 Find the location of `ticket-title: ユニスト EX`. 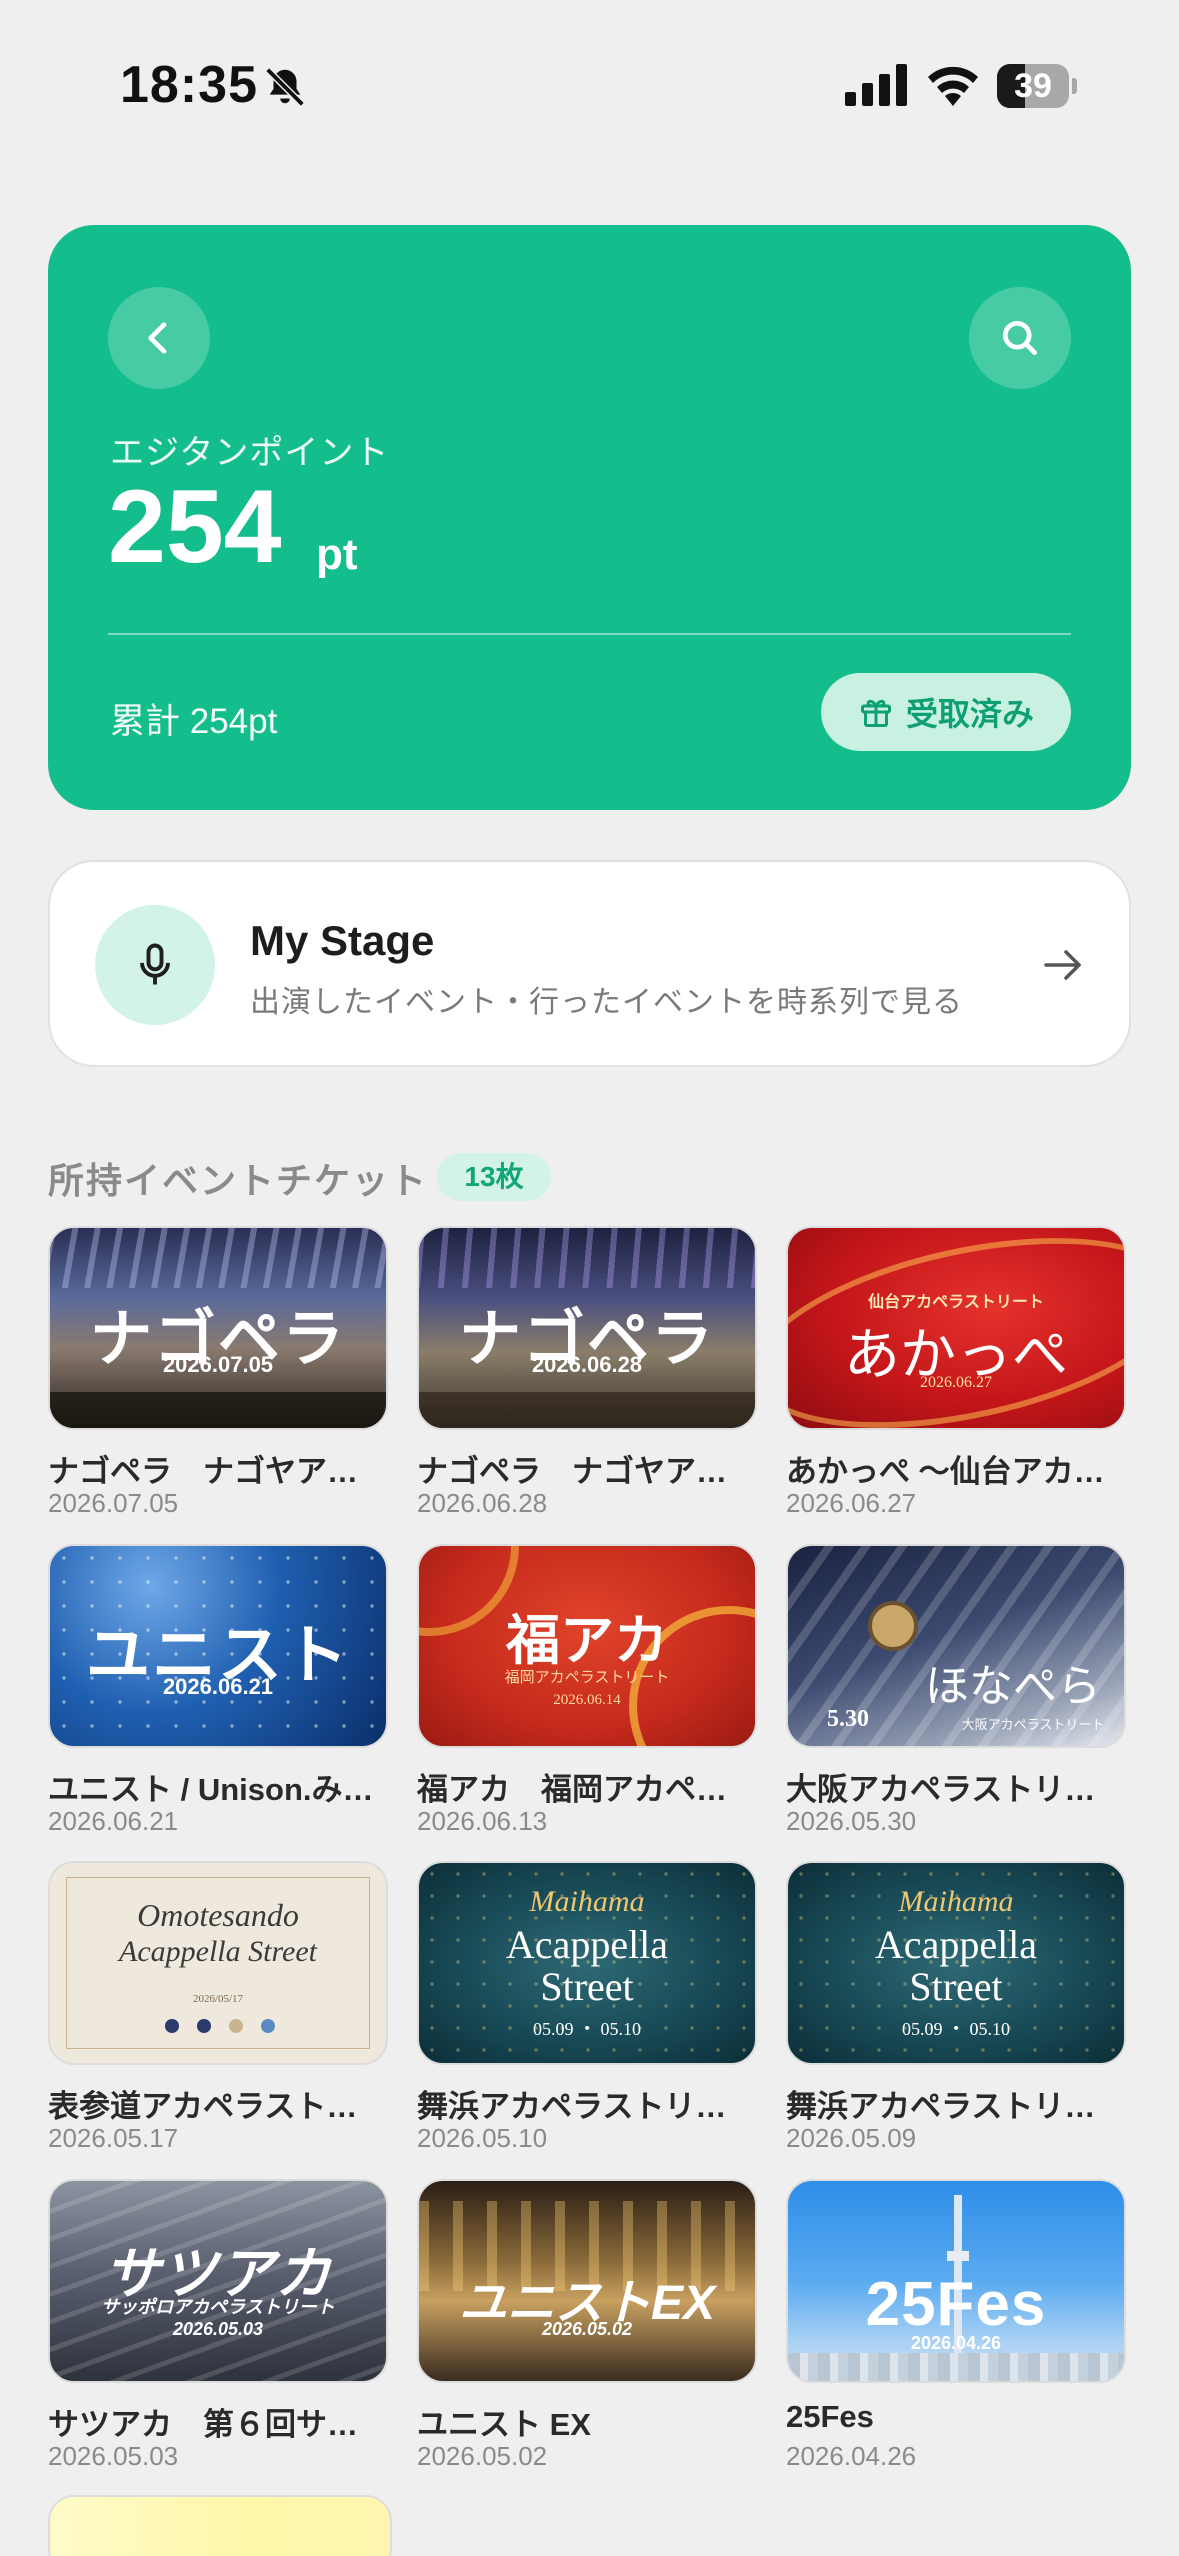

ticket-title: ユニスト EX is located at coordinates (504, 2424).